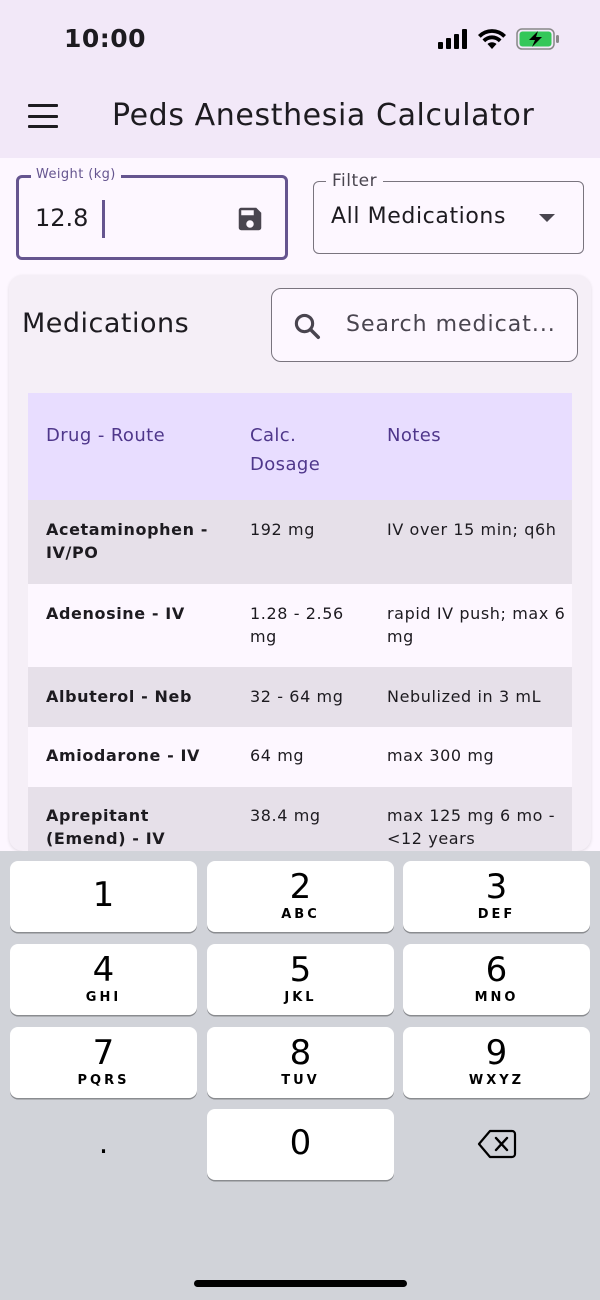 Image resolution: width=600 pixels, height=1300 pixels. Describe the element at coordinates (285, 815) in the screenshot. I see `cell-dosage: 38.4 mg` at that location.